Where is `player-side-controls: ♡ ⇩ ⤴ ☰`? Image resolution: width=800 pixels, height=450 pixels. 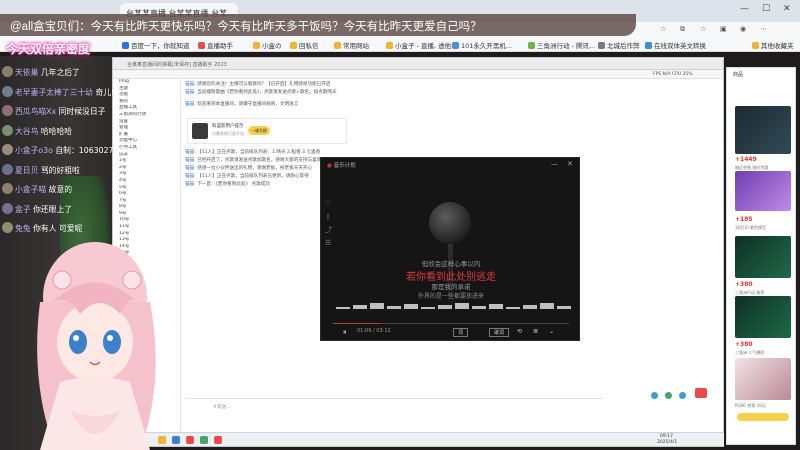 player-side-controls: ♡ ⇩ ⤴ ☰ is located at coordinates (328, 224).